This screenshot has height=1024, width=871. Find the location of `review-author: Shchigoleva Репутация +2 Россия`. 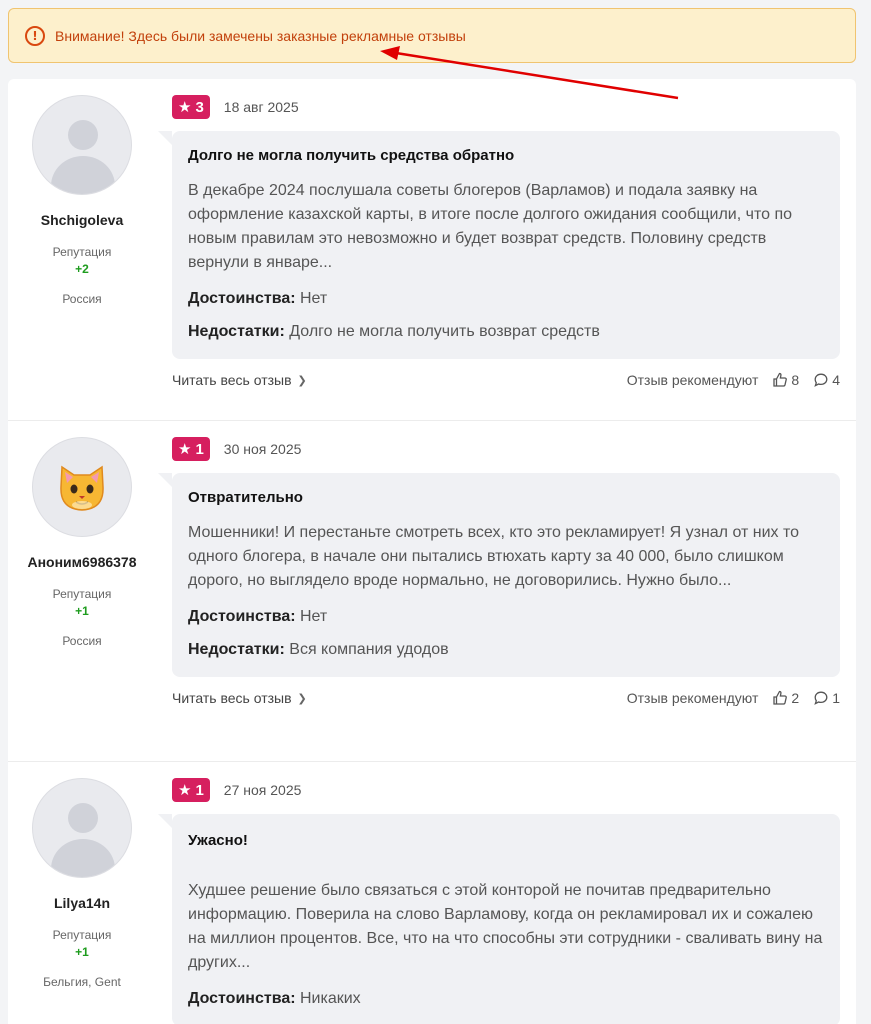

review-author: Shchigoleva Репутация +2 Россия is located at coordinates (82, 192).